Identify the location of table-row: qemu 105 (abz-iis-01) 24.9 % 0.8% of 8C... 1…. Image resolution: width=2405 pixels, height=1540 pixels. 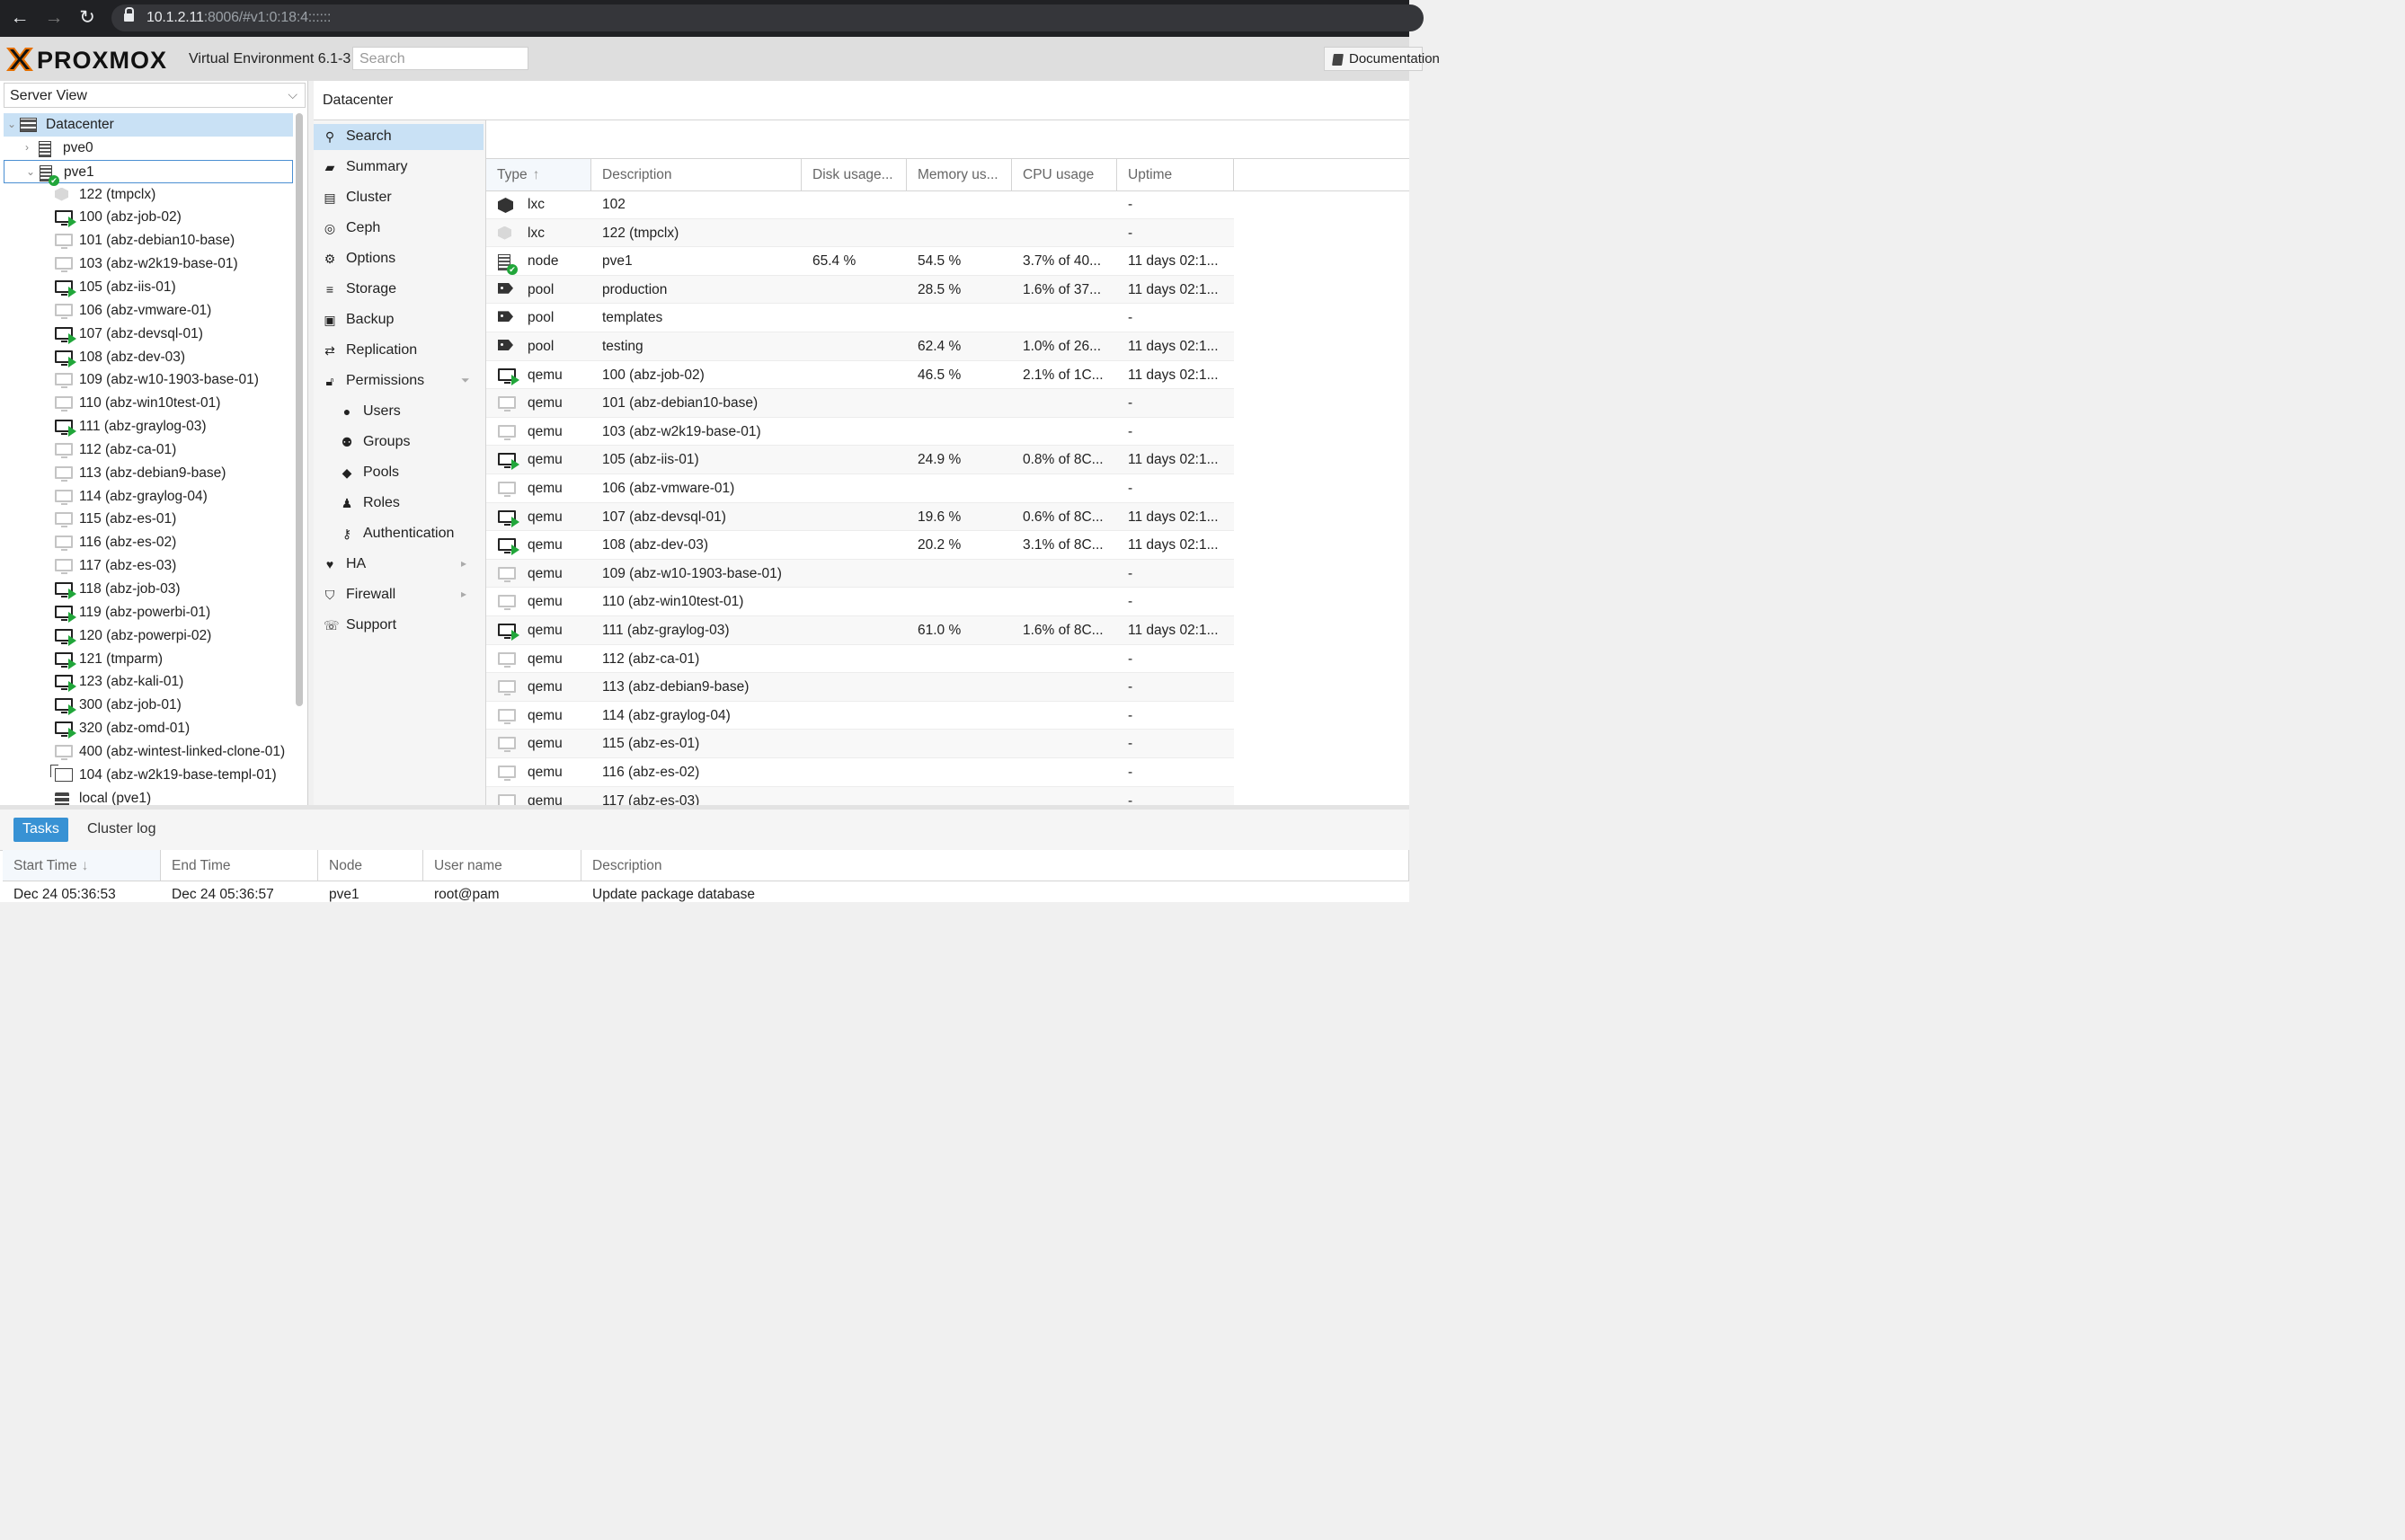
(860, 460).